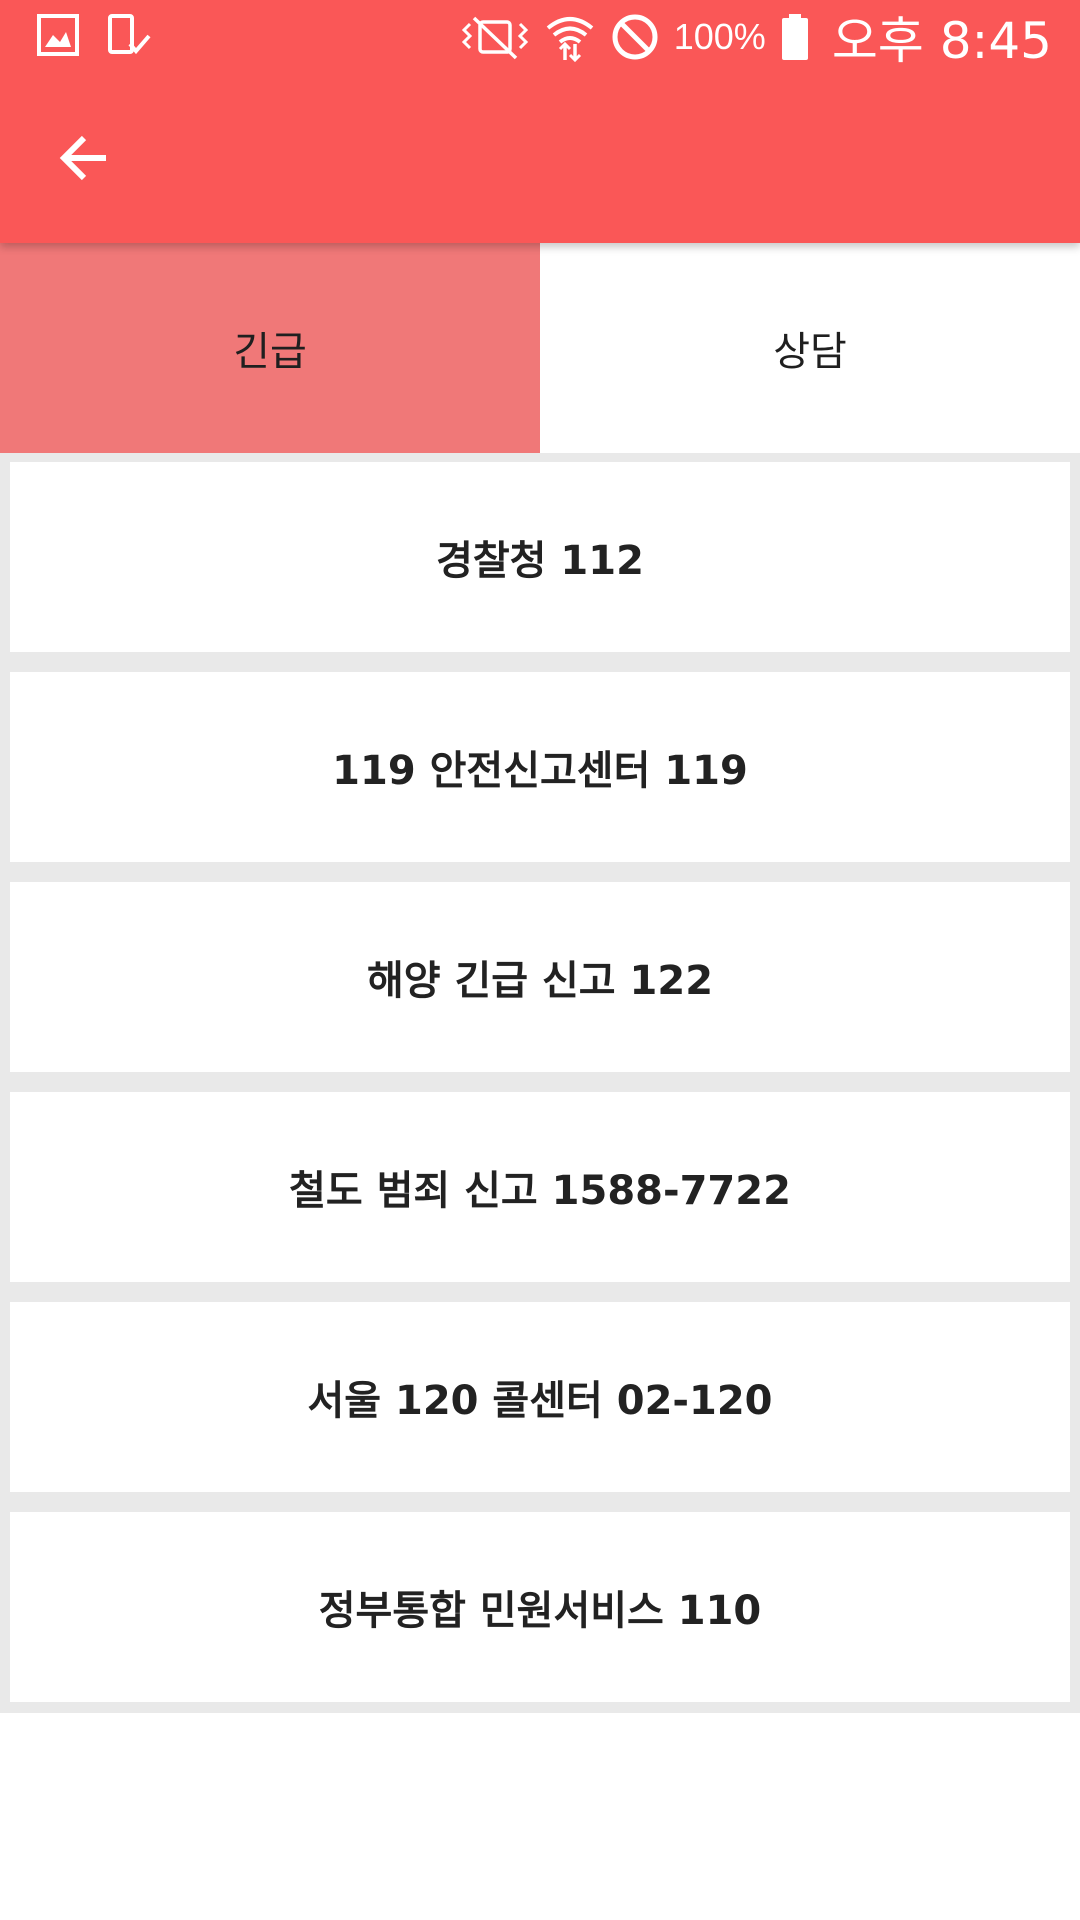 The height and width of the screenshot is (1920, 1080). I want to click on list-item-railway-crime: 철도 범죄 신고 1588-7722, so click(540, 1187).